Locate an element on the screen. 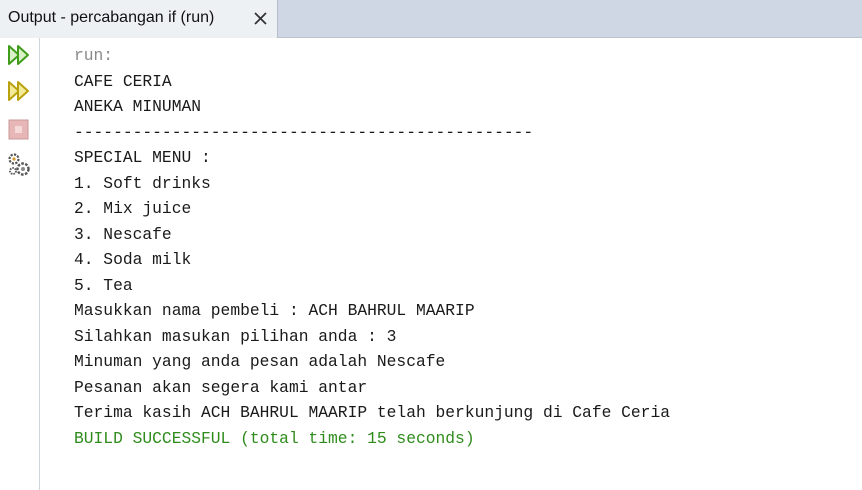 The image size is (862, 490). console-line: 1. Soft drinks is located at coordinates (142, 183).